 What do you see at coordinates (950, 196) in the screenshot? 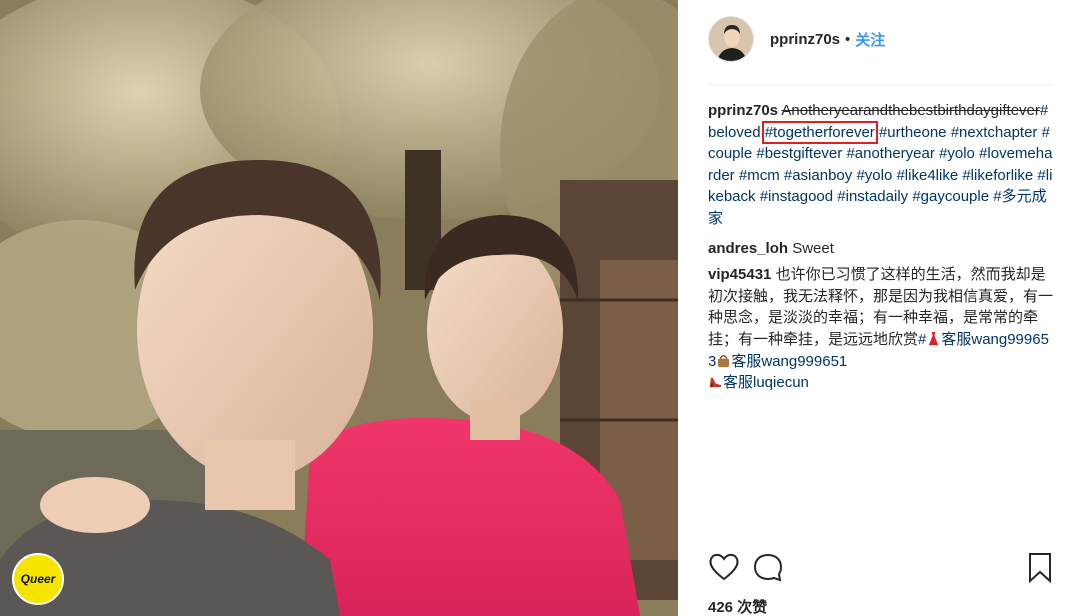
I see `hashtag: #gaycouple` at bounding box center [950, 196].